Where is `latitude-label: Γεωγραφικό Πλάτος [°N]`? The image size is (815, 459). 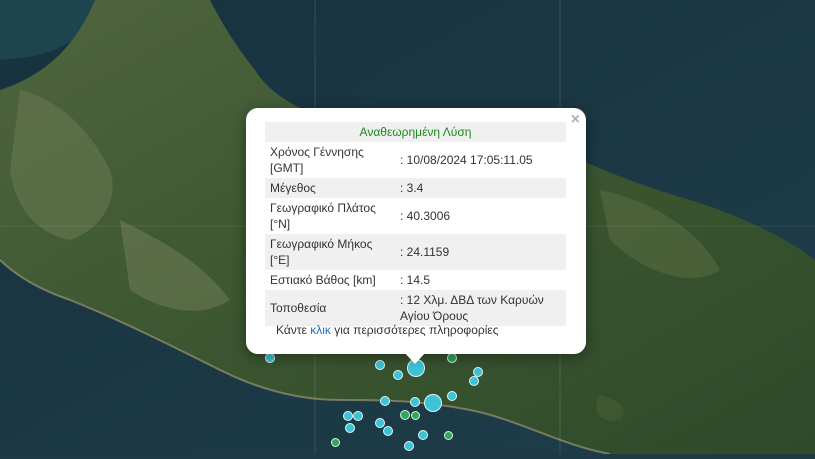 latitude-label: Γεωγραφικό Πλάτος [°N] is located at coordinates (323, 216).